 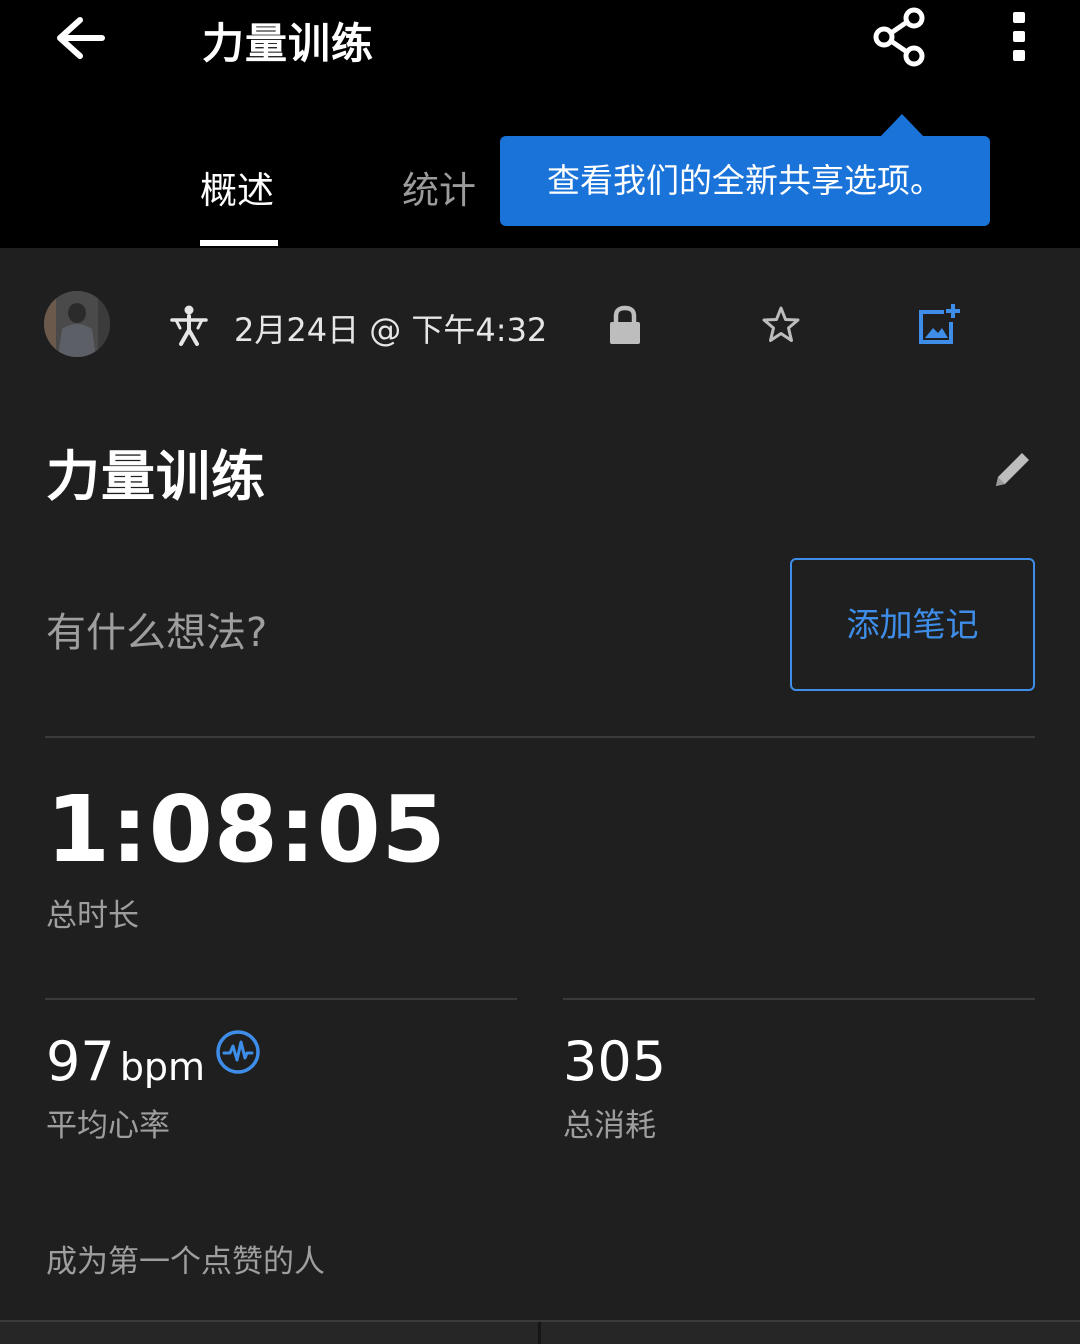 I want to click on pencil-icon, so click(x=1012, y=469).